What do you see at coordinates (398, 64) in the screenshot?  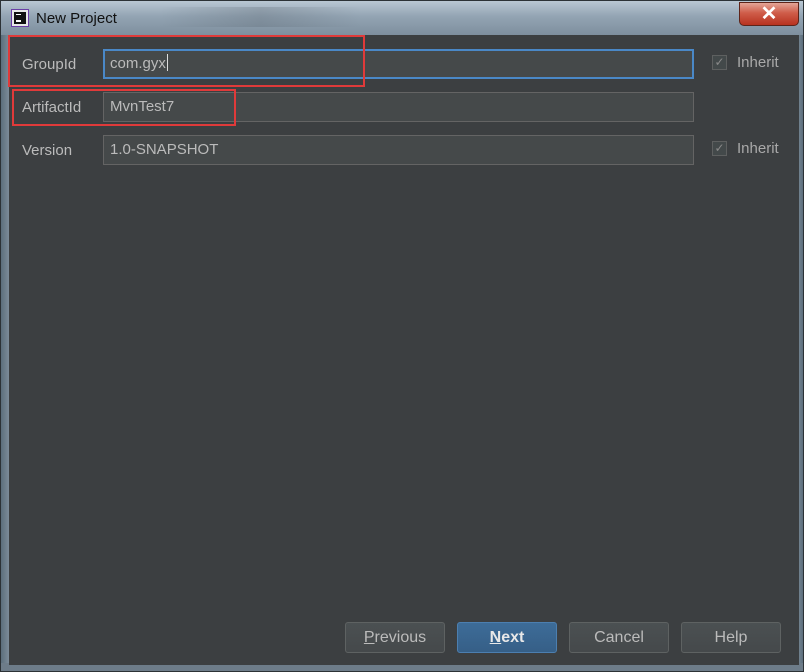 I see `group-id-field: com.gyx` at bounding box center [398, 64].